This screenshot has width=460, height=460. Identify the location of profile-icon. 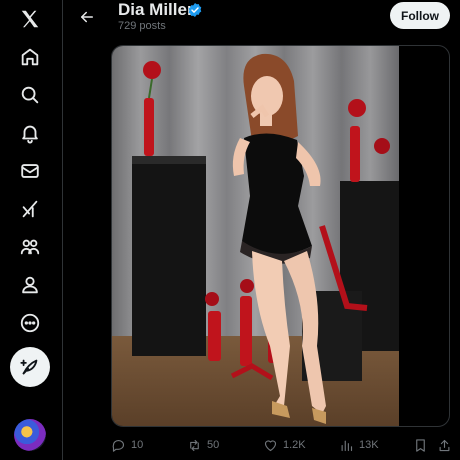
(30, 285).